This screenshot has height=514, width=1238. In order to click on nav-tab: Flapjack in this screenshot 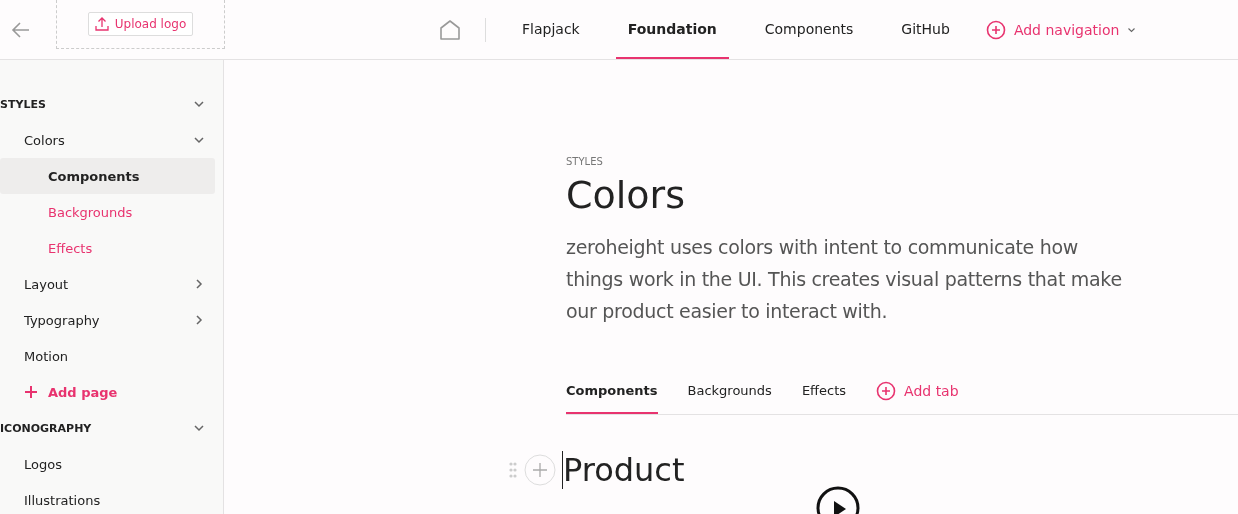, I will do `click(551, 29)`.